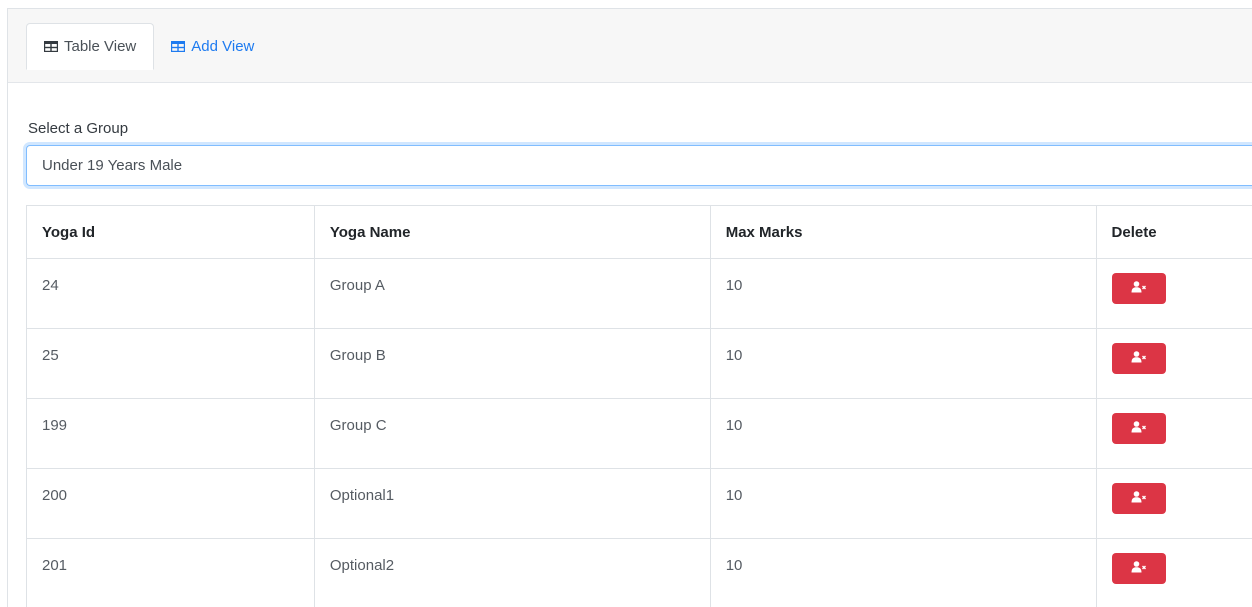 The height and width of the screenshot is (607, 1252). I want to click on column-header-max-marks: Max Marks, so click(903, 232).